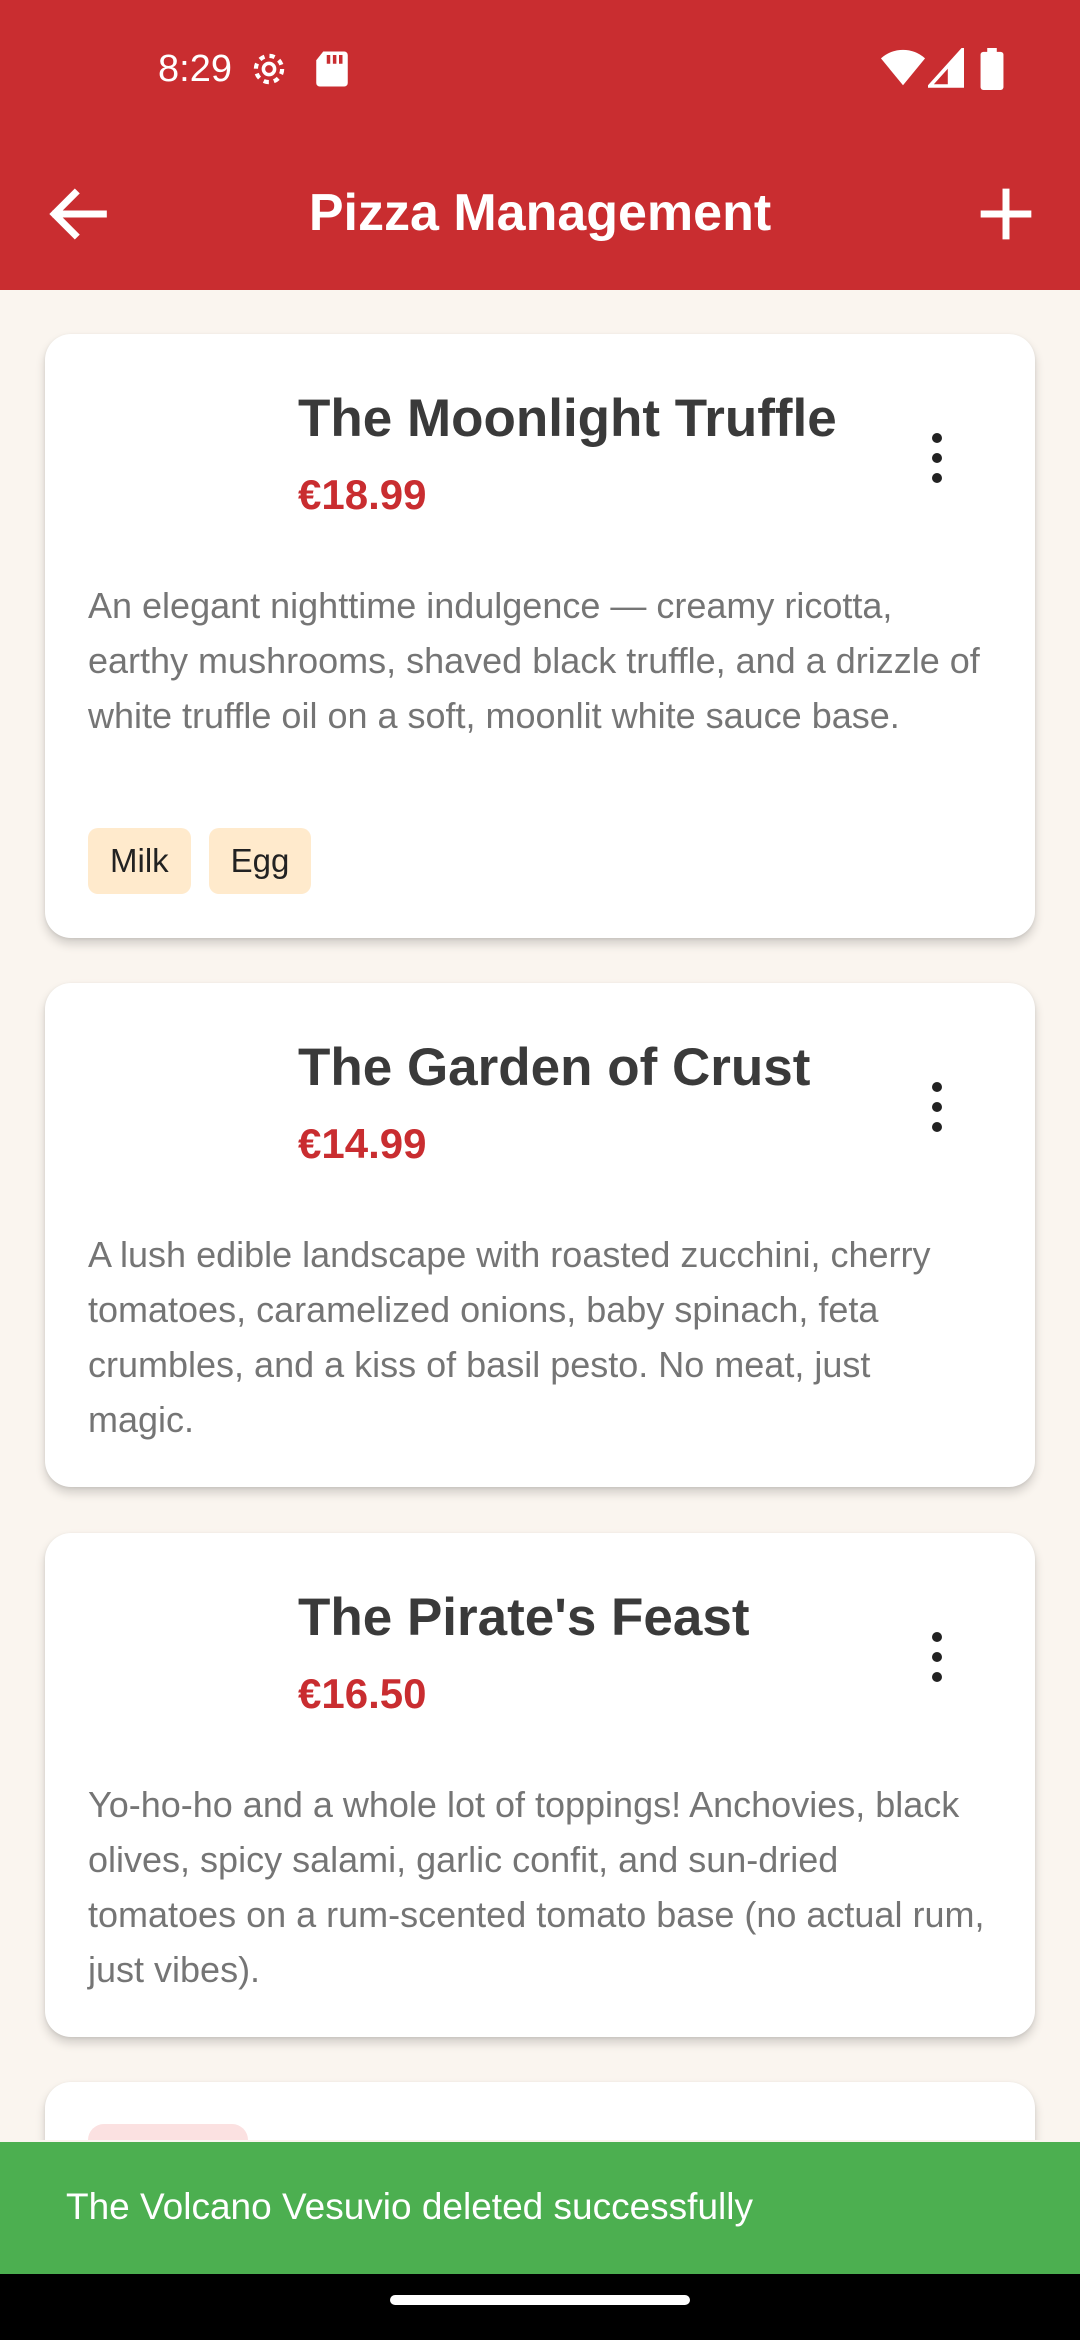  Describe the element at coordinates (362, 1143) in the screenshot. I see `pizza-price: €14.99` at that location.